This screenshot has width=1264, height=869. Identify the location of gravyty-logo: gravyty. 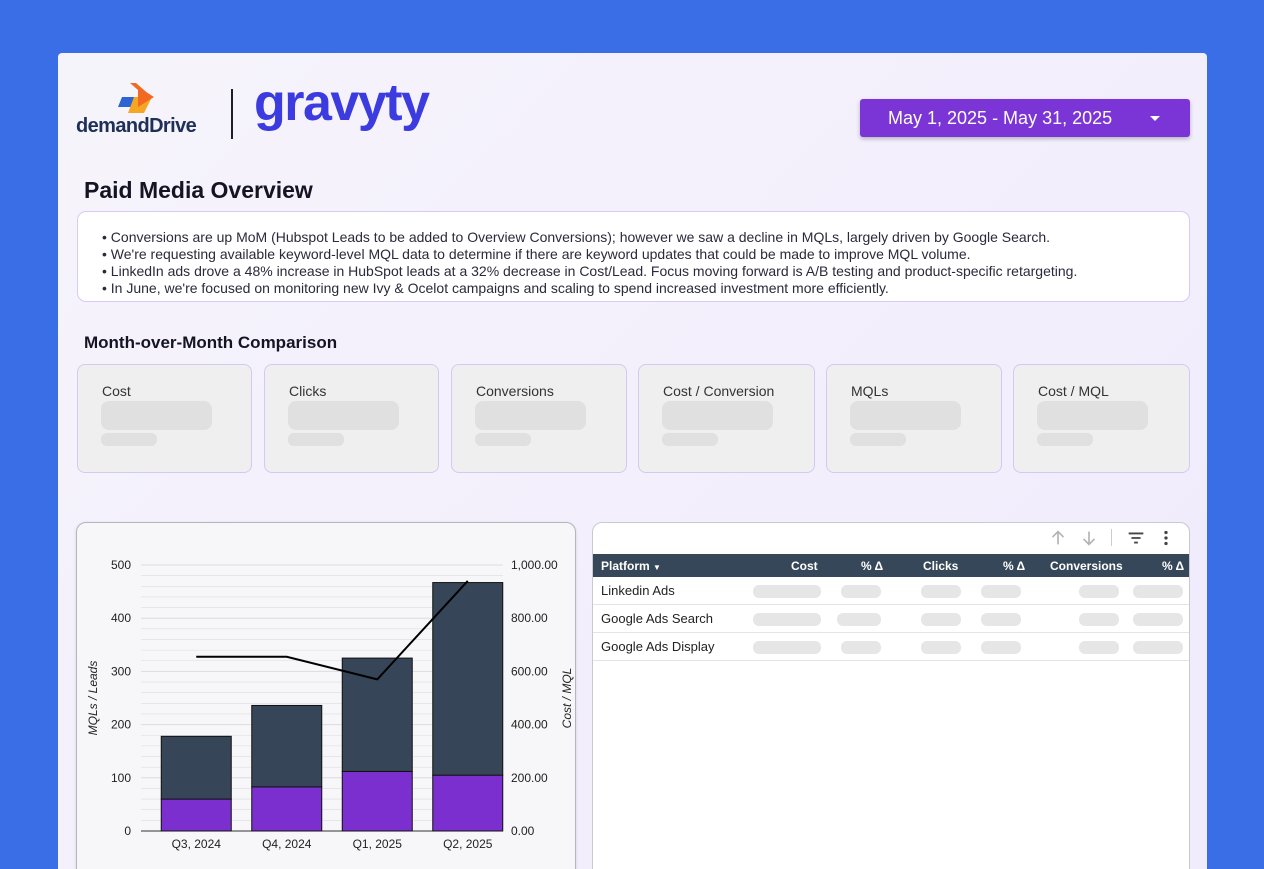
(342, 103).